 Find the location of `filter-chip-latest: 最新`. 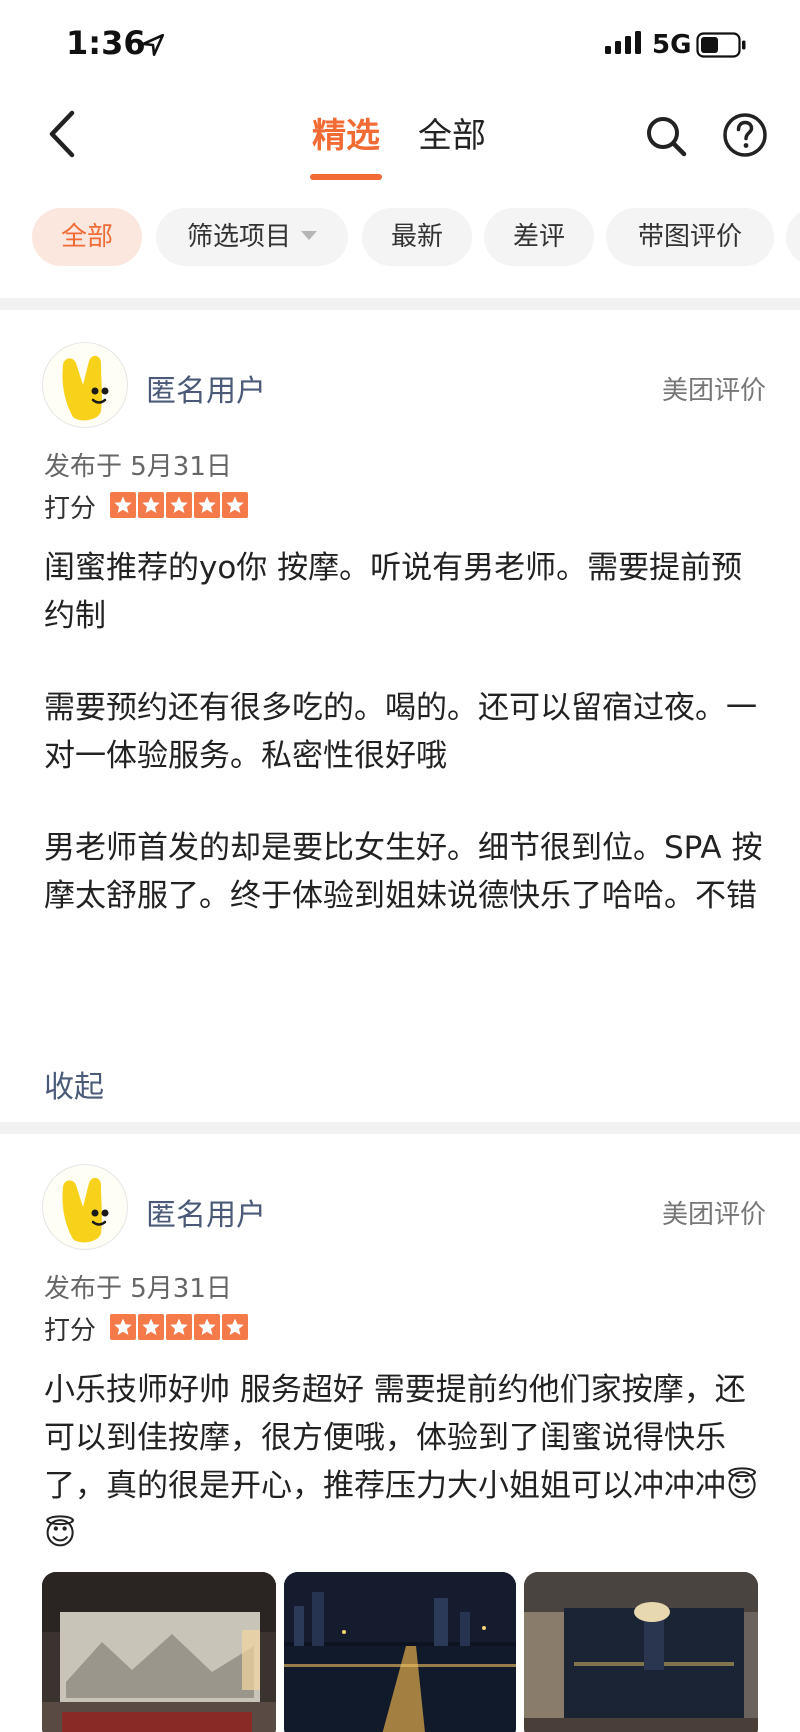

filter-chip-latest: 最新 is located at coordinates (417, 237).